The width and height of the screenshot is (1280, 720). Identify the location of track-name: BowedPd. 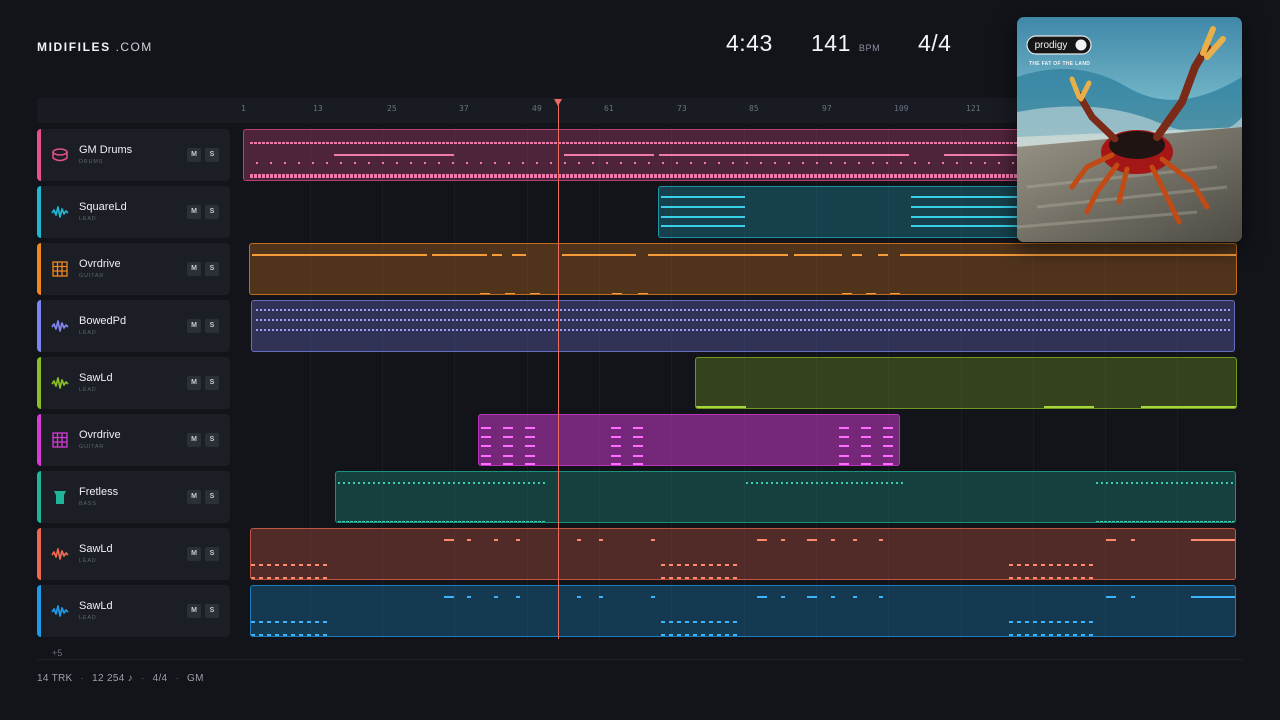
(103, 321).